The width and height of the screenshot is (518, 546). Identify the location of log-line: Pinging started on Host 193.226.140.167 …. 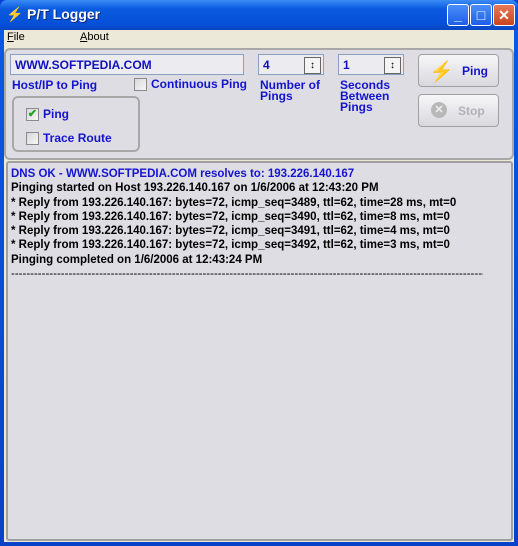
(195, 188).